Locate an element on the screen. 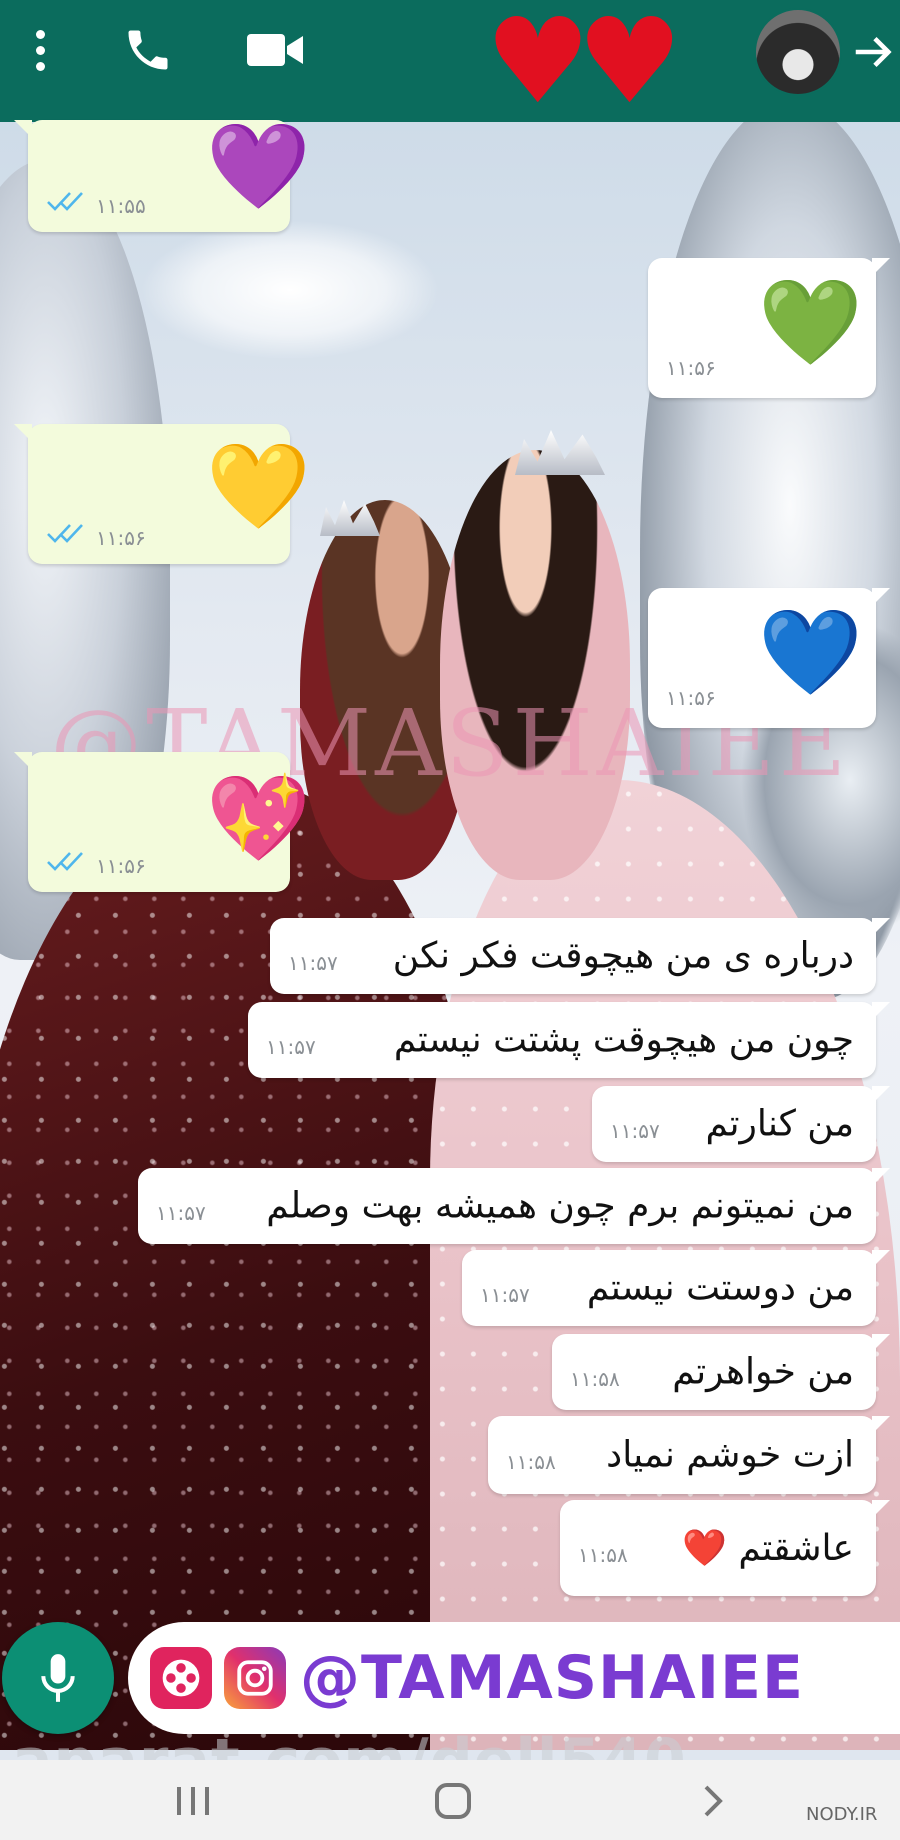 The height and width of the screenshot is (1840, 900). girl-right is located at coordinates (535, 665).